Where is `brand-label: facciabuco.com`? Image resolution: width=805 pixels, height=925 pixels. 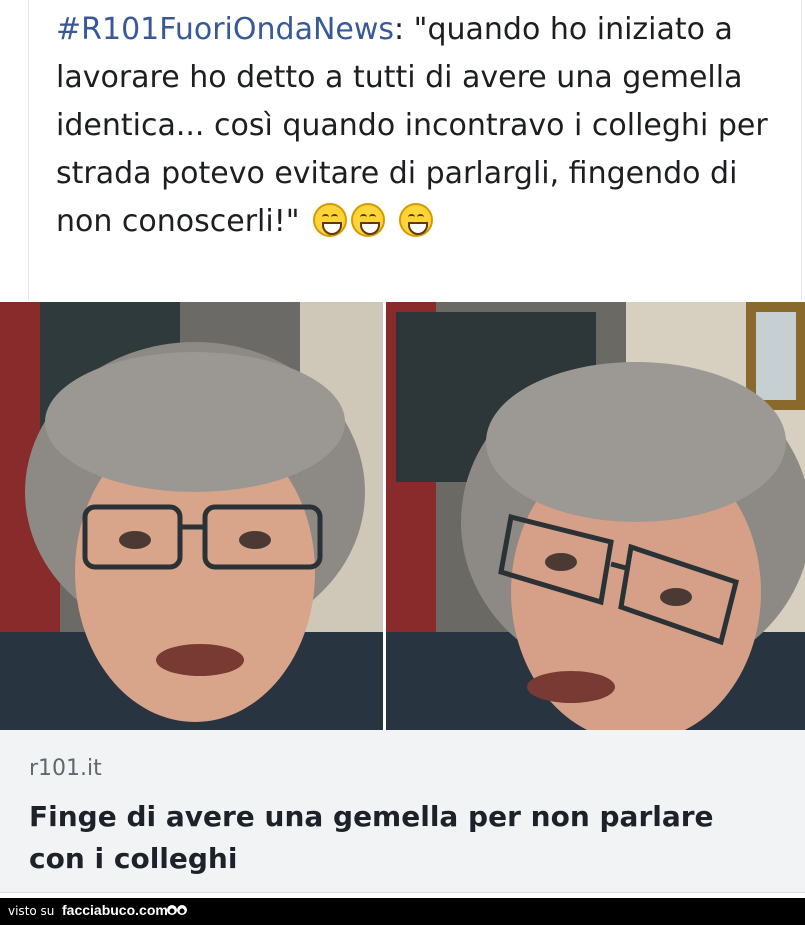
brand-label: facciabuco.com is located at coordinates (115, 910).